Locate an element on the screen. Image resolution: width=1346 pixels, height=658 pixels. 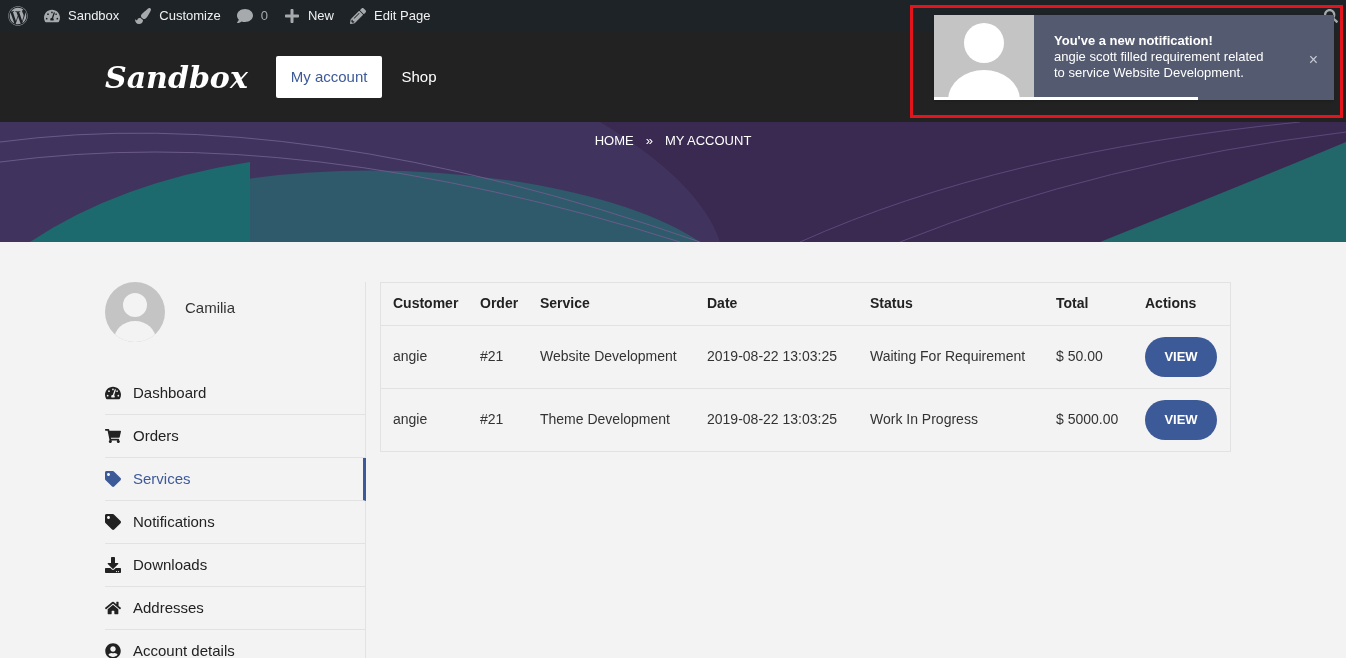
table-cell: $ 50.00 is located at coordinates (1088, 356).